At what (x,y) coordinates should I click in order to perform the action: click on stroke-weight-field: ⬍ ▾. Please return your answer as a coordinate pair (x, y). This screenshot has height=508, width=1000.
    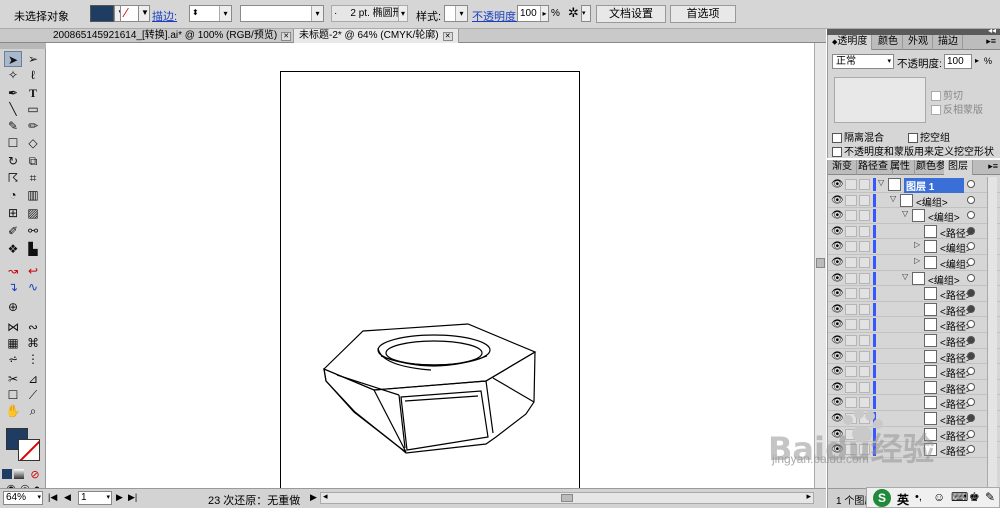
    Looking at the image, I should click on (210, 13).